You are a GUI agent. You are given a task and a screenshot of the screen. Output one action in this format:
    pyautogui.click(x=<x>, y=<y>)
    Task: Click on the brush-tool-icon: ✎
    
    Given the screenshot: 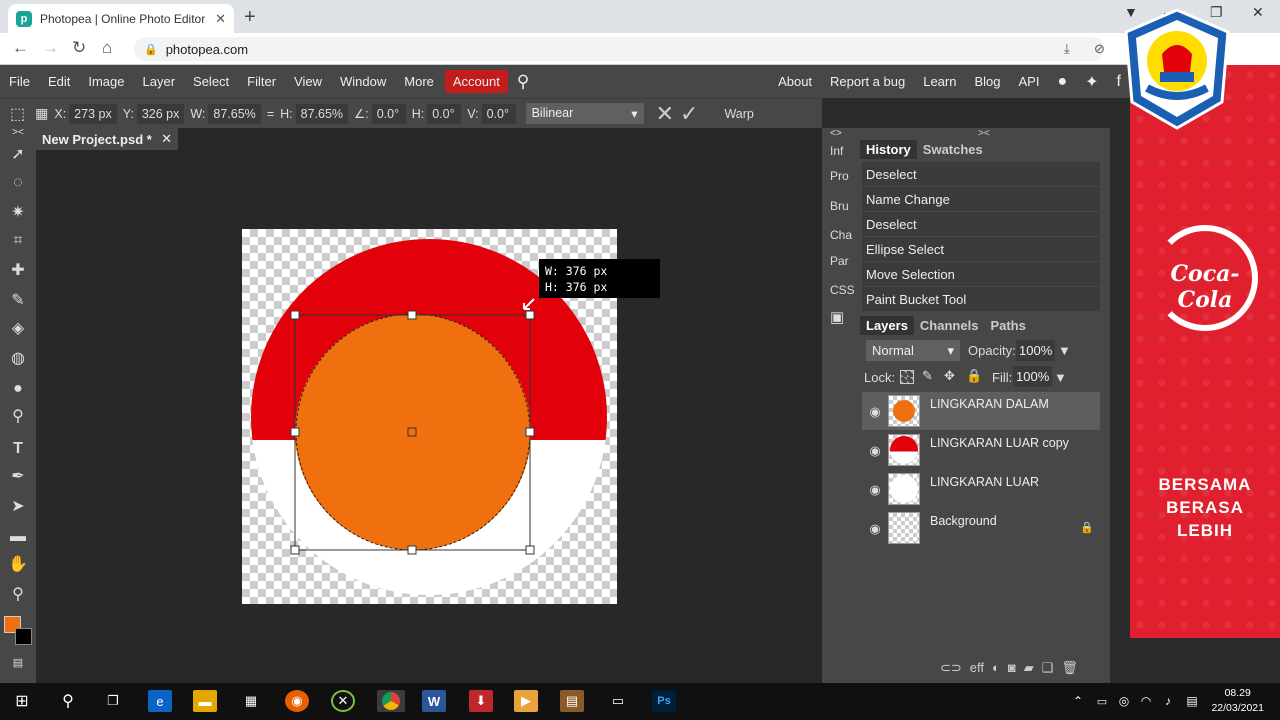 What is the action you would take?
    pyautogui.click(x=18, y=301)
    